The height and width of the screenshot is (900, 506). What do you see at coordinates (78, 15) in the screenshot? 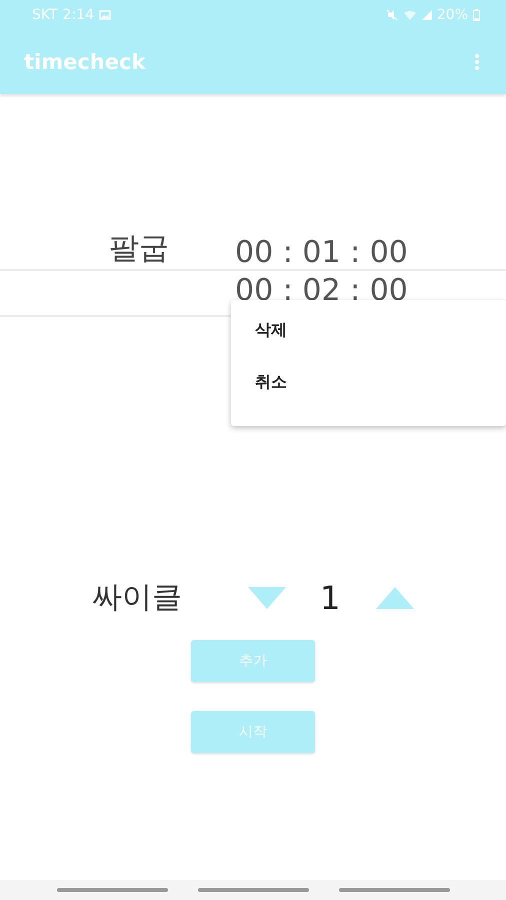
I see `clock-text: 2:14` at bounding box center [78, 15].